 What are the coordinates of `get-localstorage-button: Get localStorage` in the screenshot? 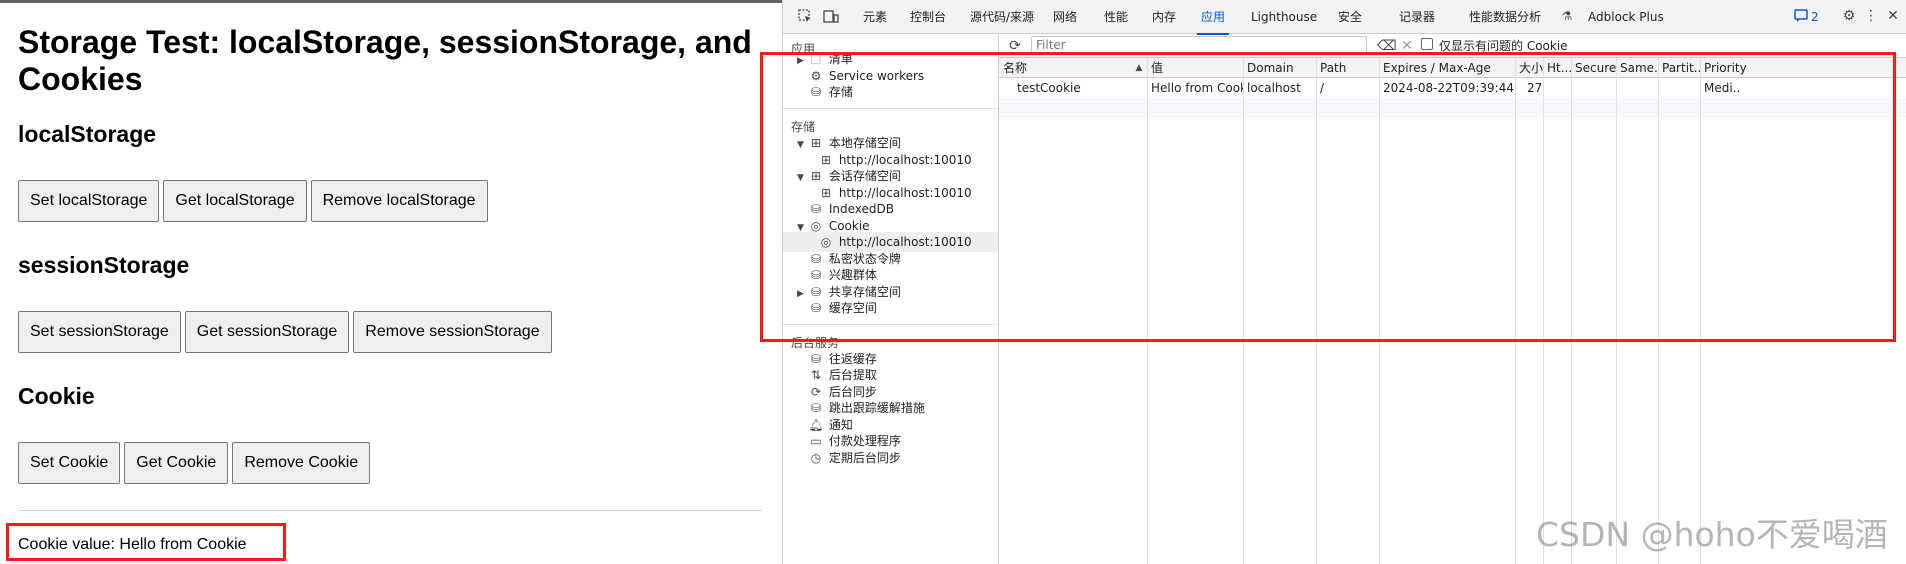 It's located at (235, 201).